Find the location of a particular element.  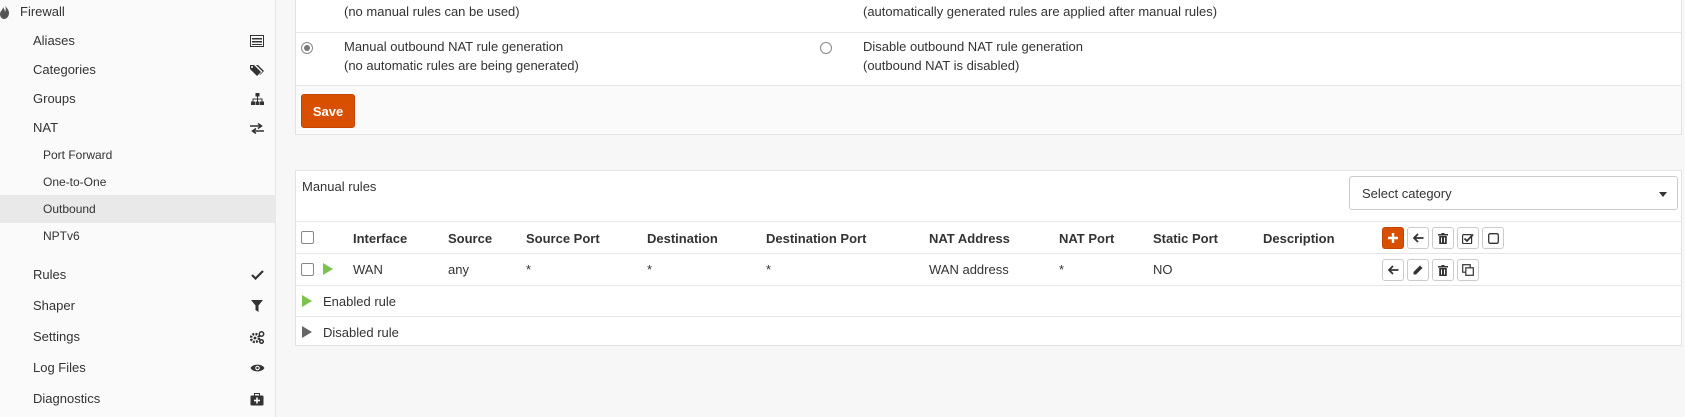

cogs-icon is located at coordinates (257, 337).